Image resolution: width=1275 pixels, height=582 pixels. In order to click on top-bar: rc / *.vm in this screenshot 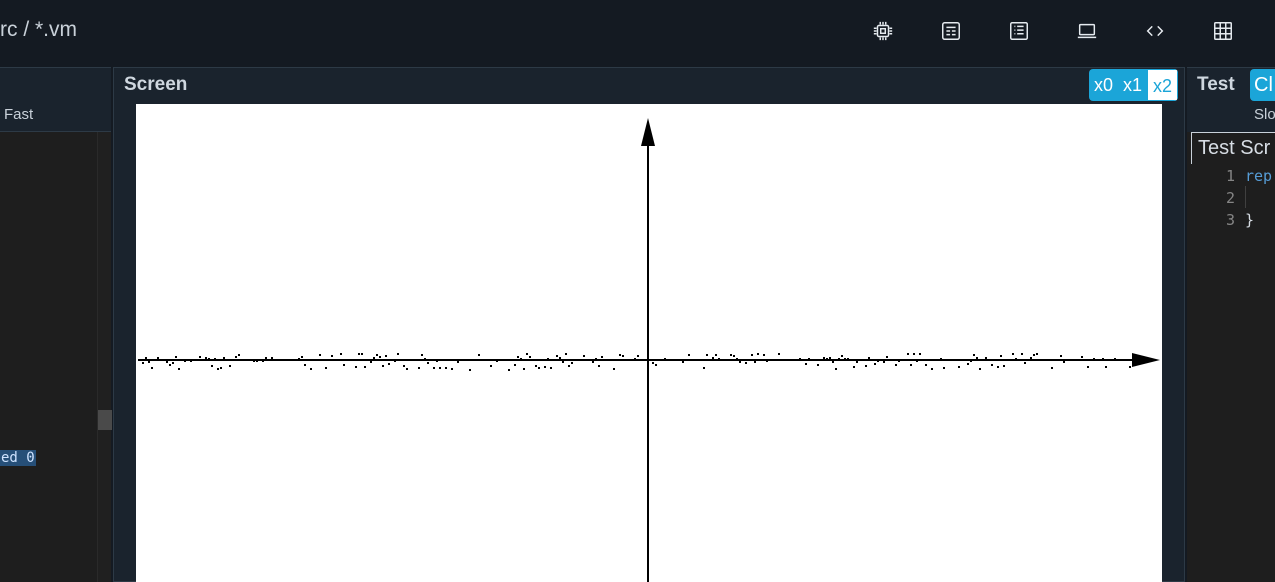, I will do `click(637, 32)`.